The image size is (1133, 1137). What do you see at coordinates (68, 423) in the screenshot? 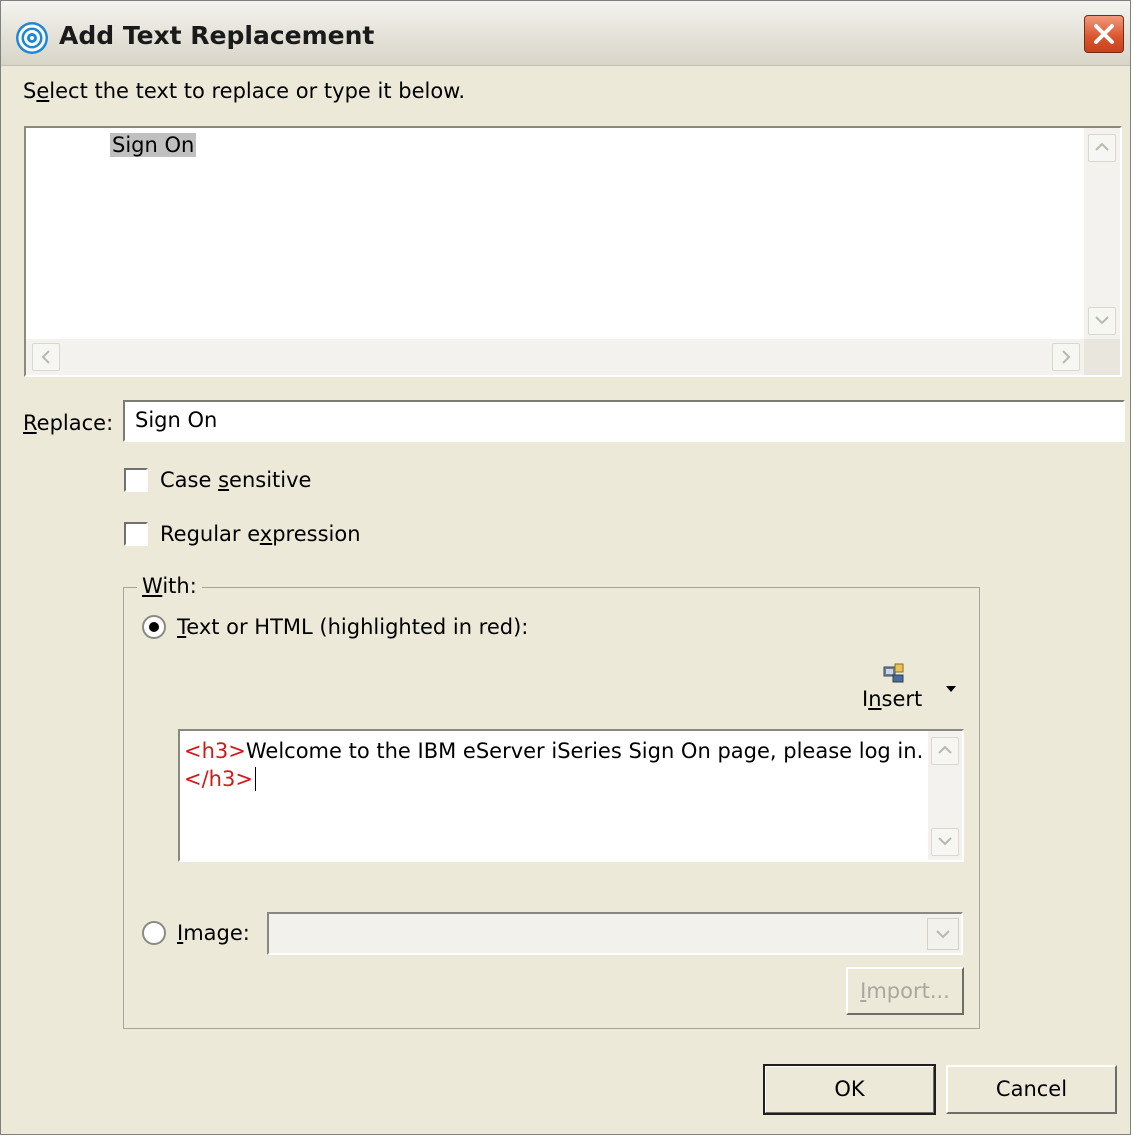
I see `replace-label: Replace:` at bounding box center [68, 423].